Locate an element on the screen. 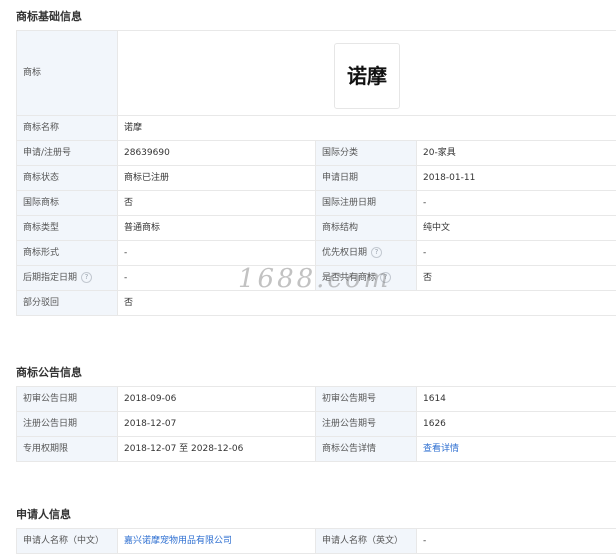 The width and height of the screenshot is (616, 556). priority-date-label: 优先权日期 is located at coordinates (345, 253).